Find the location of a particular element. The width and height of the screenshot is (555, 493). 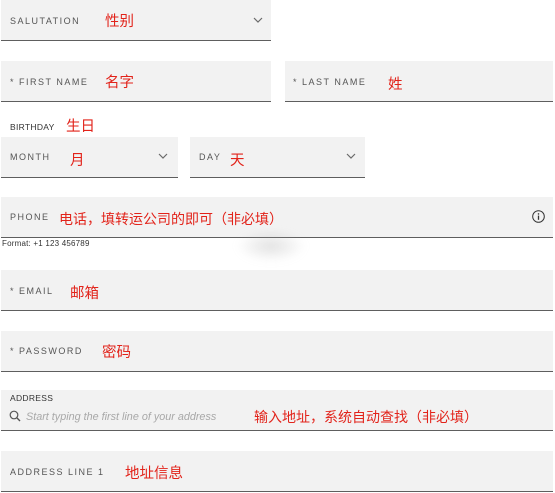

password-annotation: 密码 is located at coordinates (116, 353).